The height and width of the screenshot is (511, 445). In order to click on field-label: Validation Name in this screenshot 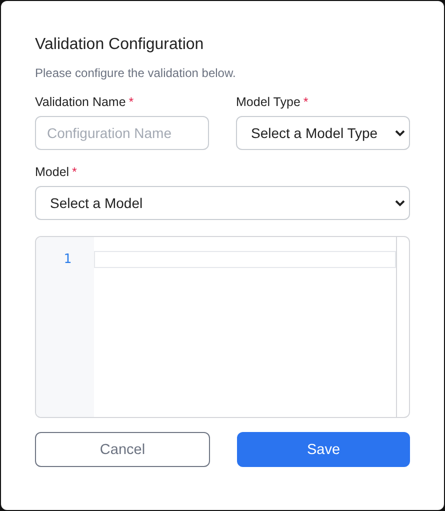, I will do `click(80, 102)`.